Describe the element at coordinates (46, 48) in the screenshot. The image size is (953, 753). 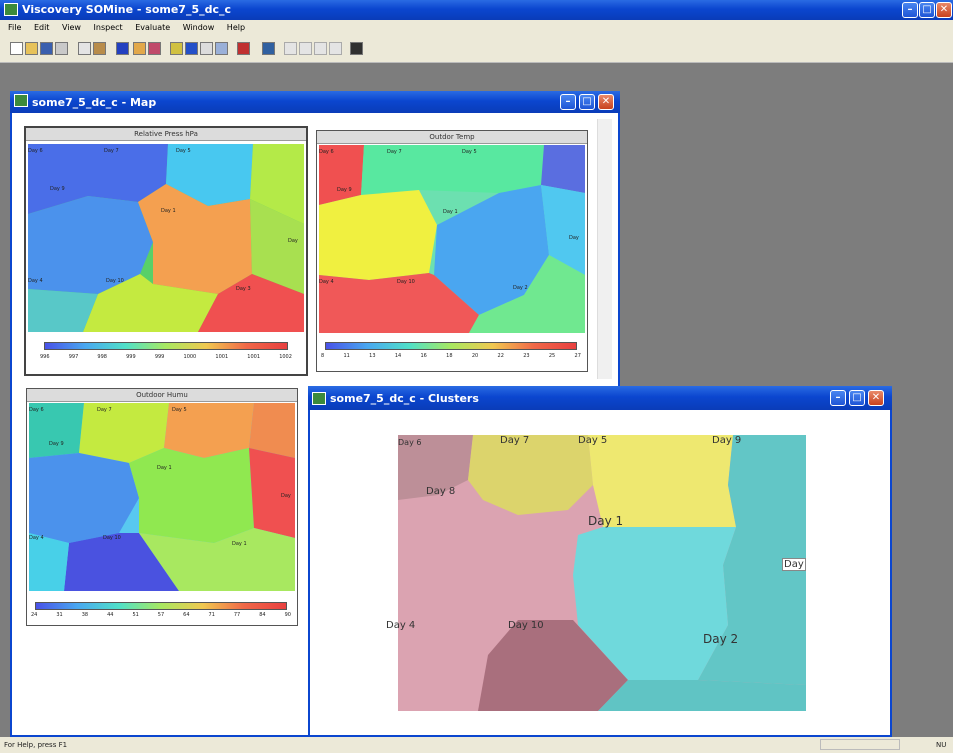
I see `save-icon` at that location.